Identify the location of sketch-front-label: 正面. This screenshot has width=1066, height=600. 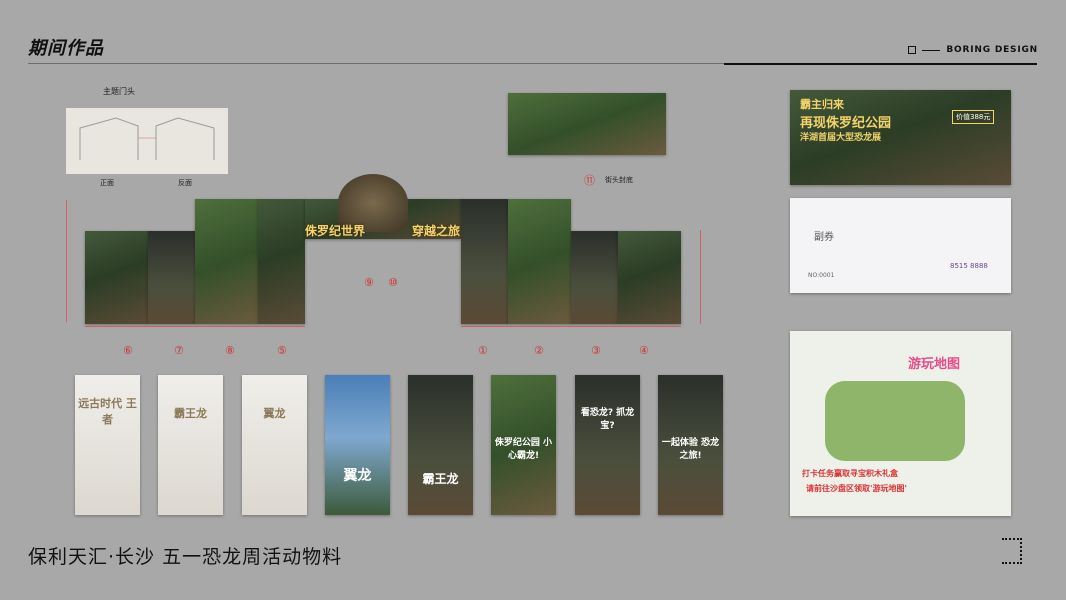
(107, 183).